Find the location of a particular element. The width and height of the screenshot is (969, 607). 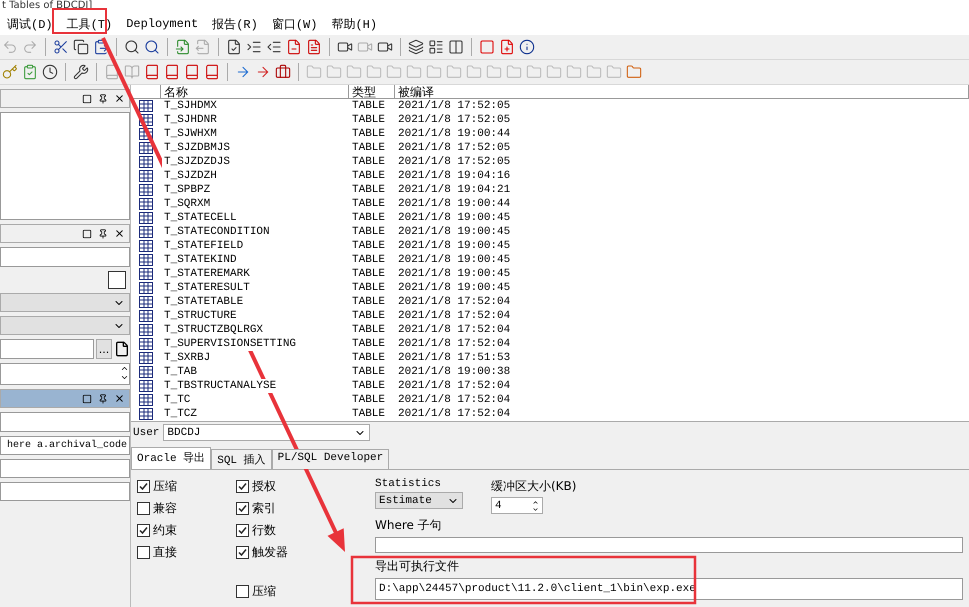

table-cell: T_STATEKIND is located at coordinates (200, 260).